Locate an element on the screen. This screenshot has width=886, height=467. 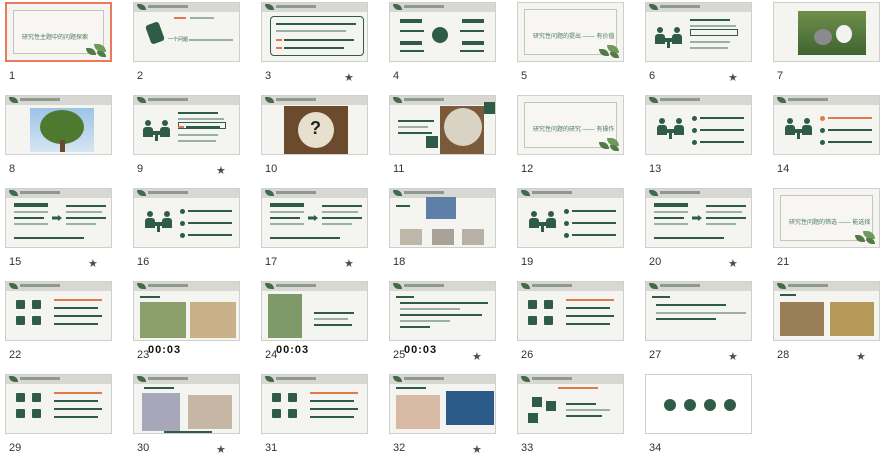
slide-thumbnail-25: 25 00:03 ★ is located at coordinates (448, 327).